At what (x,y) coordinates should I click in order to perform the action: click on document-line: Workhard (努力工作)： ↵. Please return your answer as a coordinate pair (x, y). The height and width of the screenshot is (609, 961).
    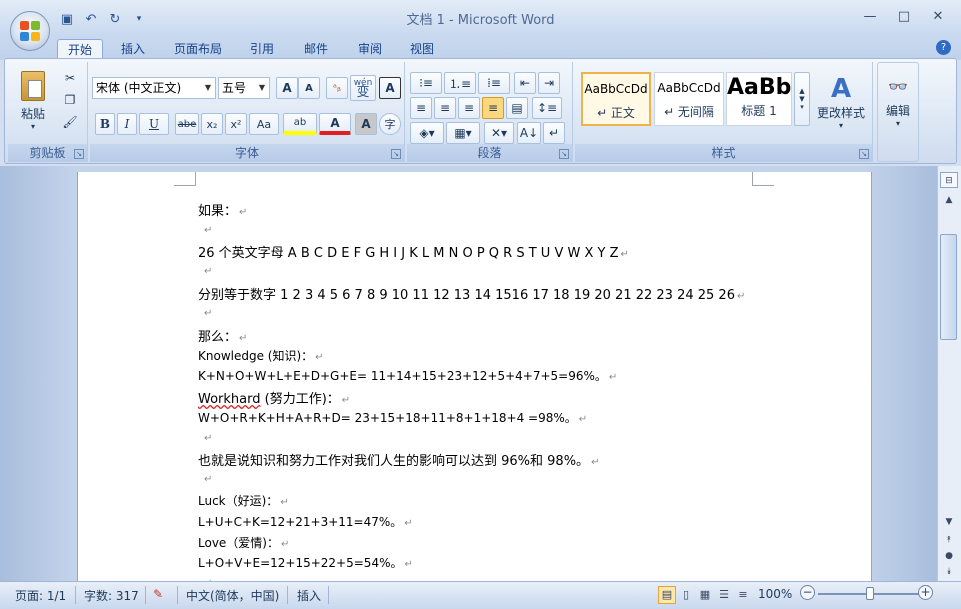
    Looking at the image, I should click on (274, 397).